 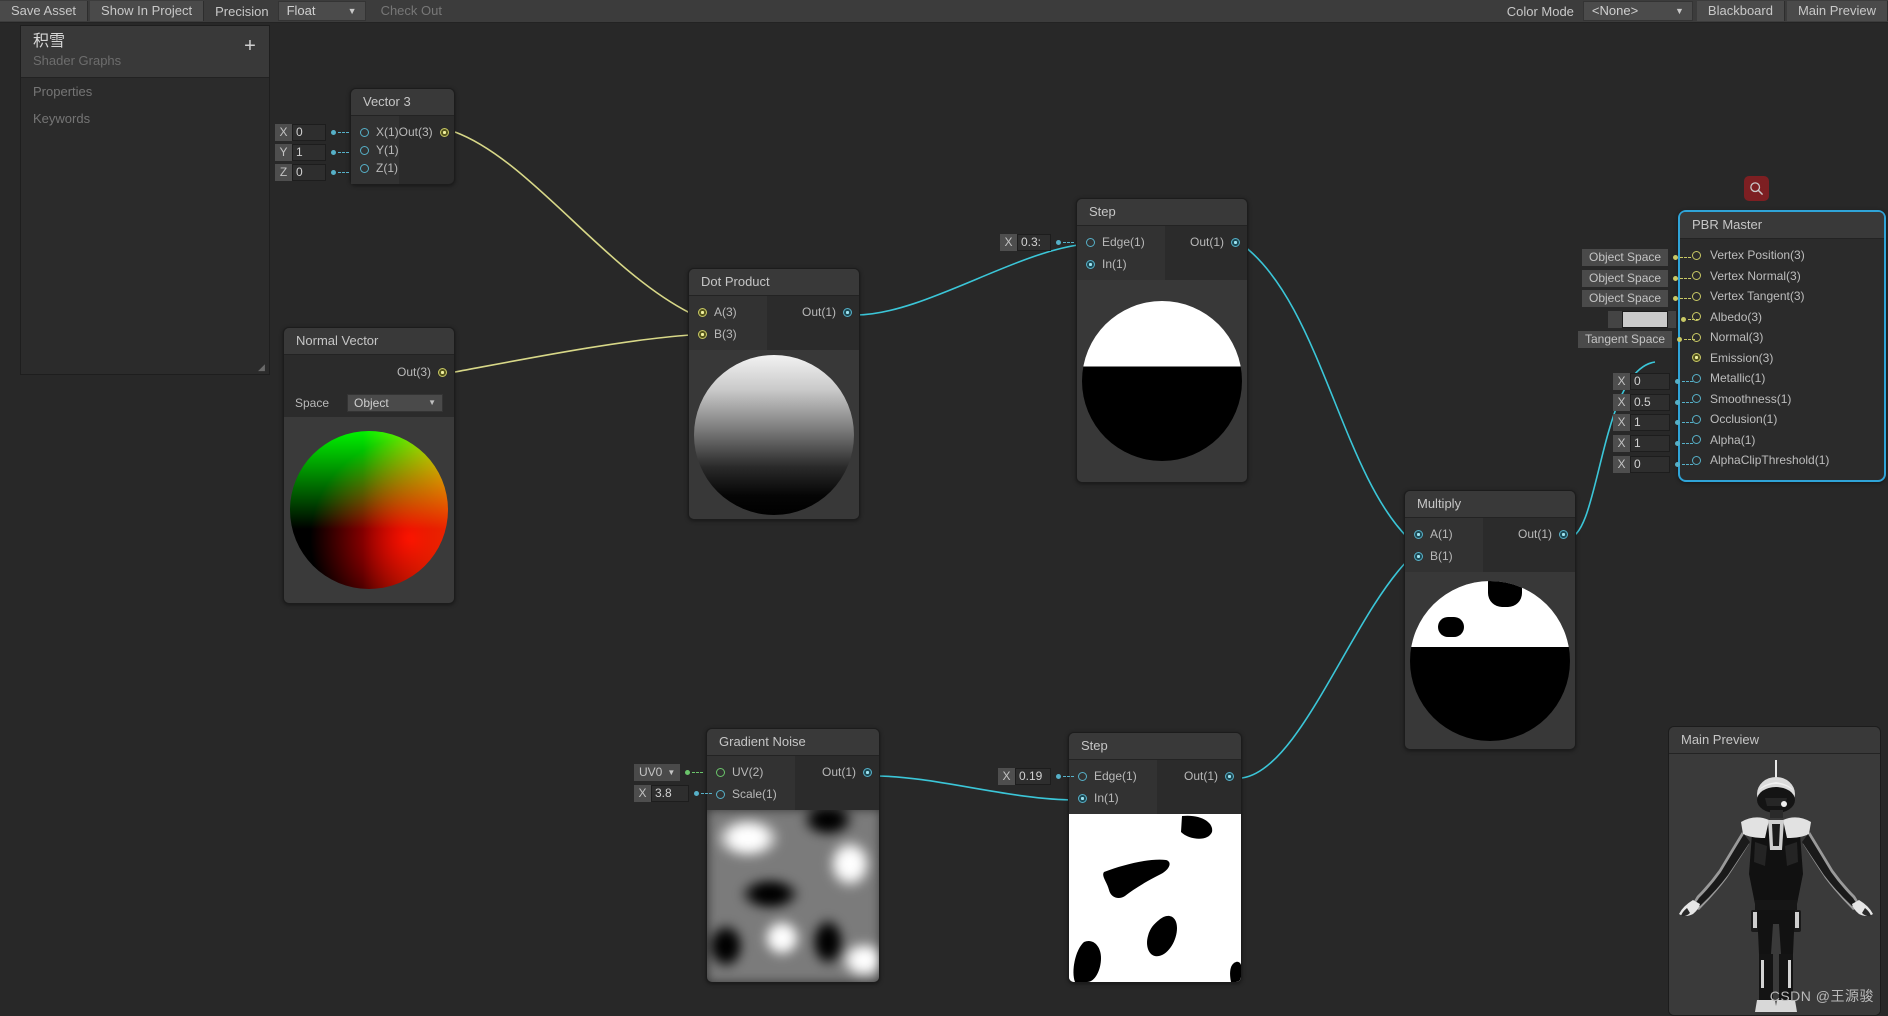 What do you see at coordinates (1162, 340) in the screenshot?
I see `node-step-top: Step Edge(1) In(1) Out(1)` at bounding box center [1162, 340].